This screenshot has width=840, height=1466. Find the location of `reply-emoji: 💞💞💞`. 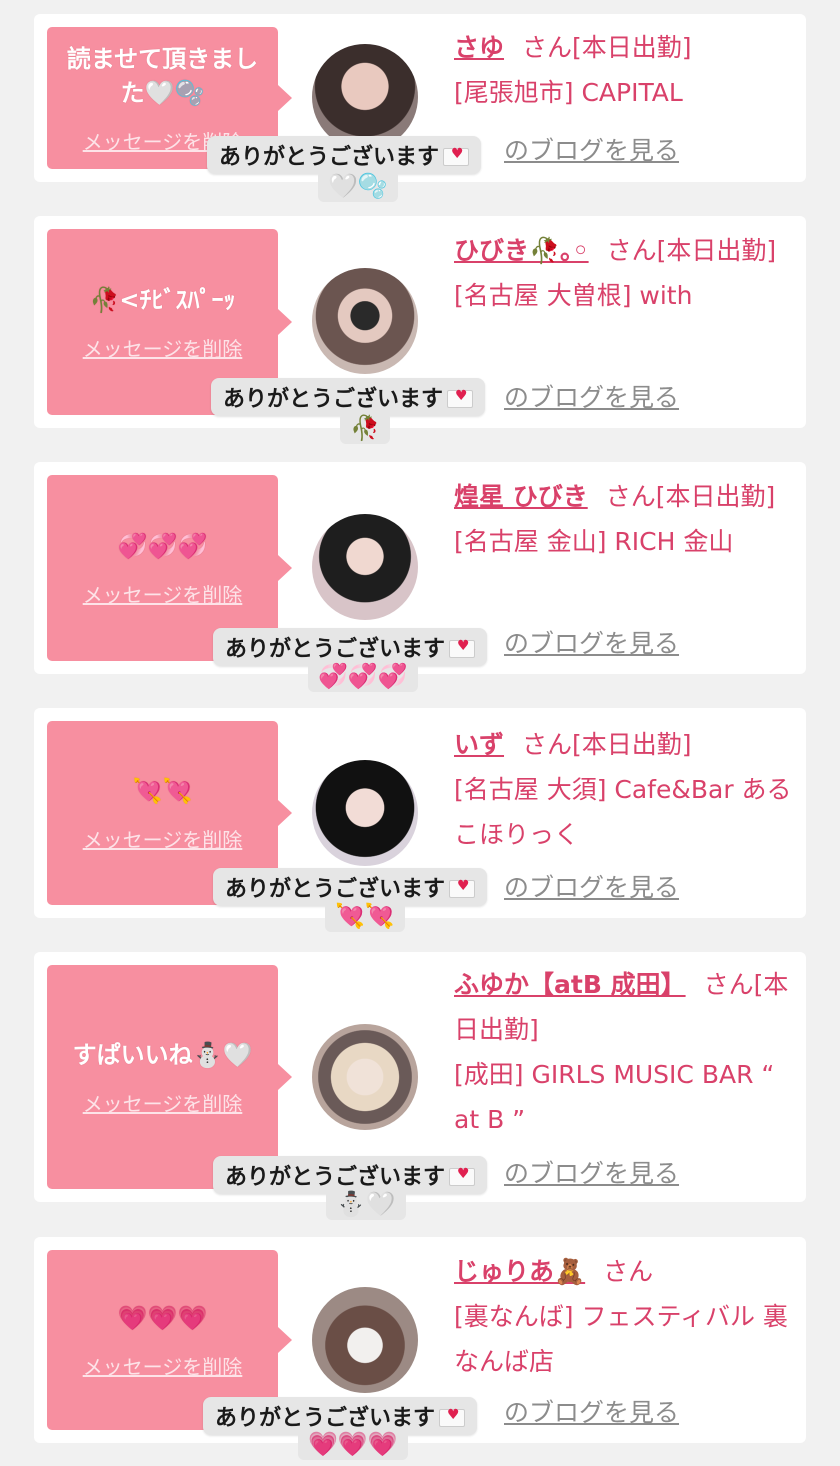

reply-emoji: 💞💞💞 is located at coordinates (363, 676).